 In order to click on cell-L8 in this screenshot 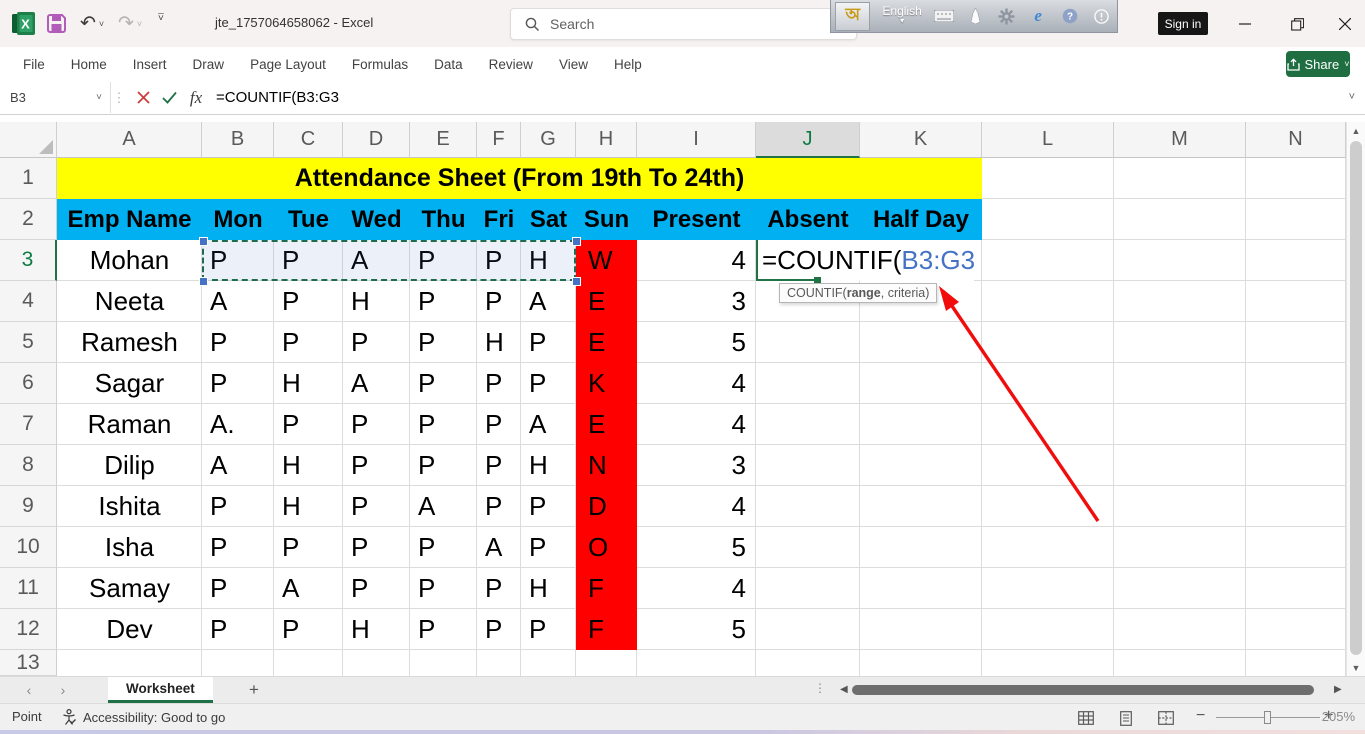, I will do `click(1048, 465)`.